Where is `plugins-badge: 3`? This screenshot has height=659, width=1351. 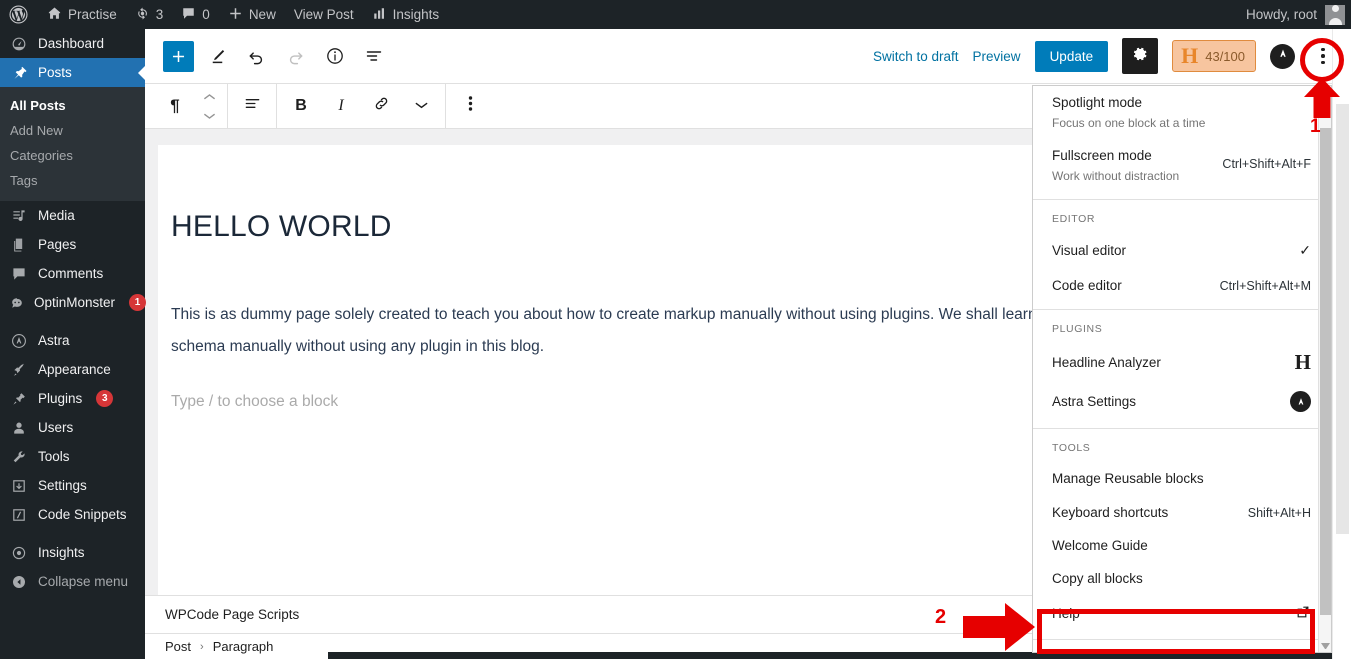 plugins-badge: 3 is located at coordinates (105, 398).